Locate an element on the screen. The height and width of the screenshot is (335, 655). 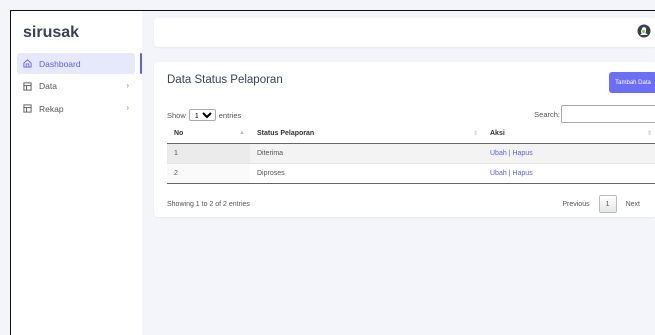
previous-button: Previous is located at coordinates (575, 204).